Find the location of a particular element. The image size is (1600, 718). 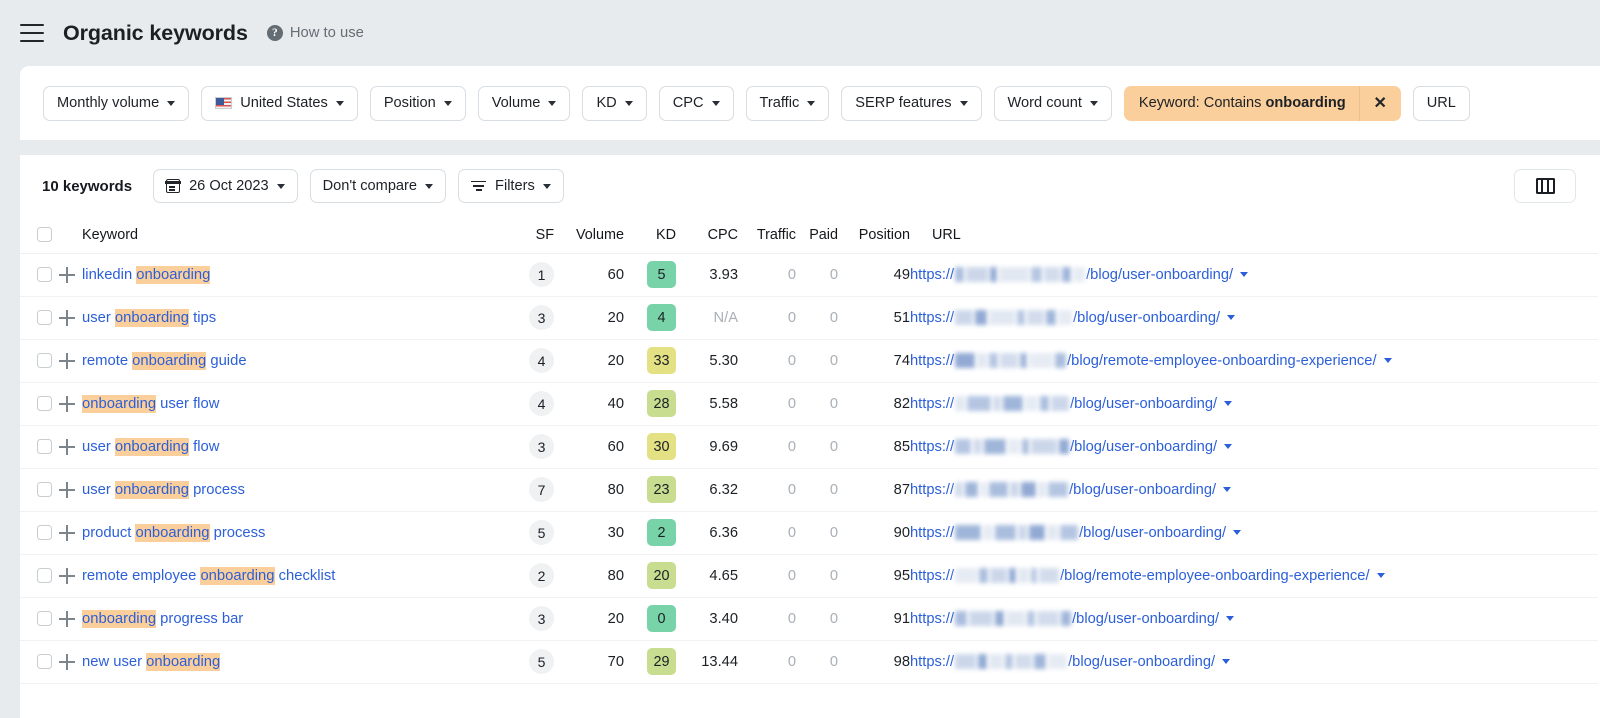

keyword-text: remote is located at coordinates (107, 360).